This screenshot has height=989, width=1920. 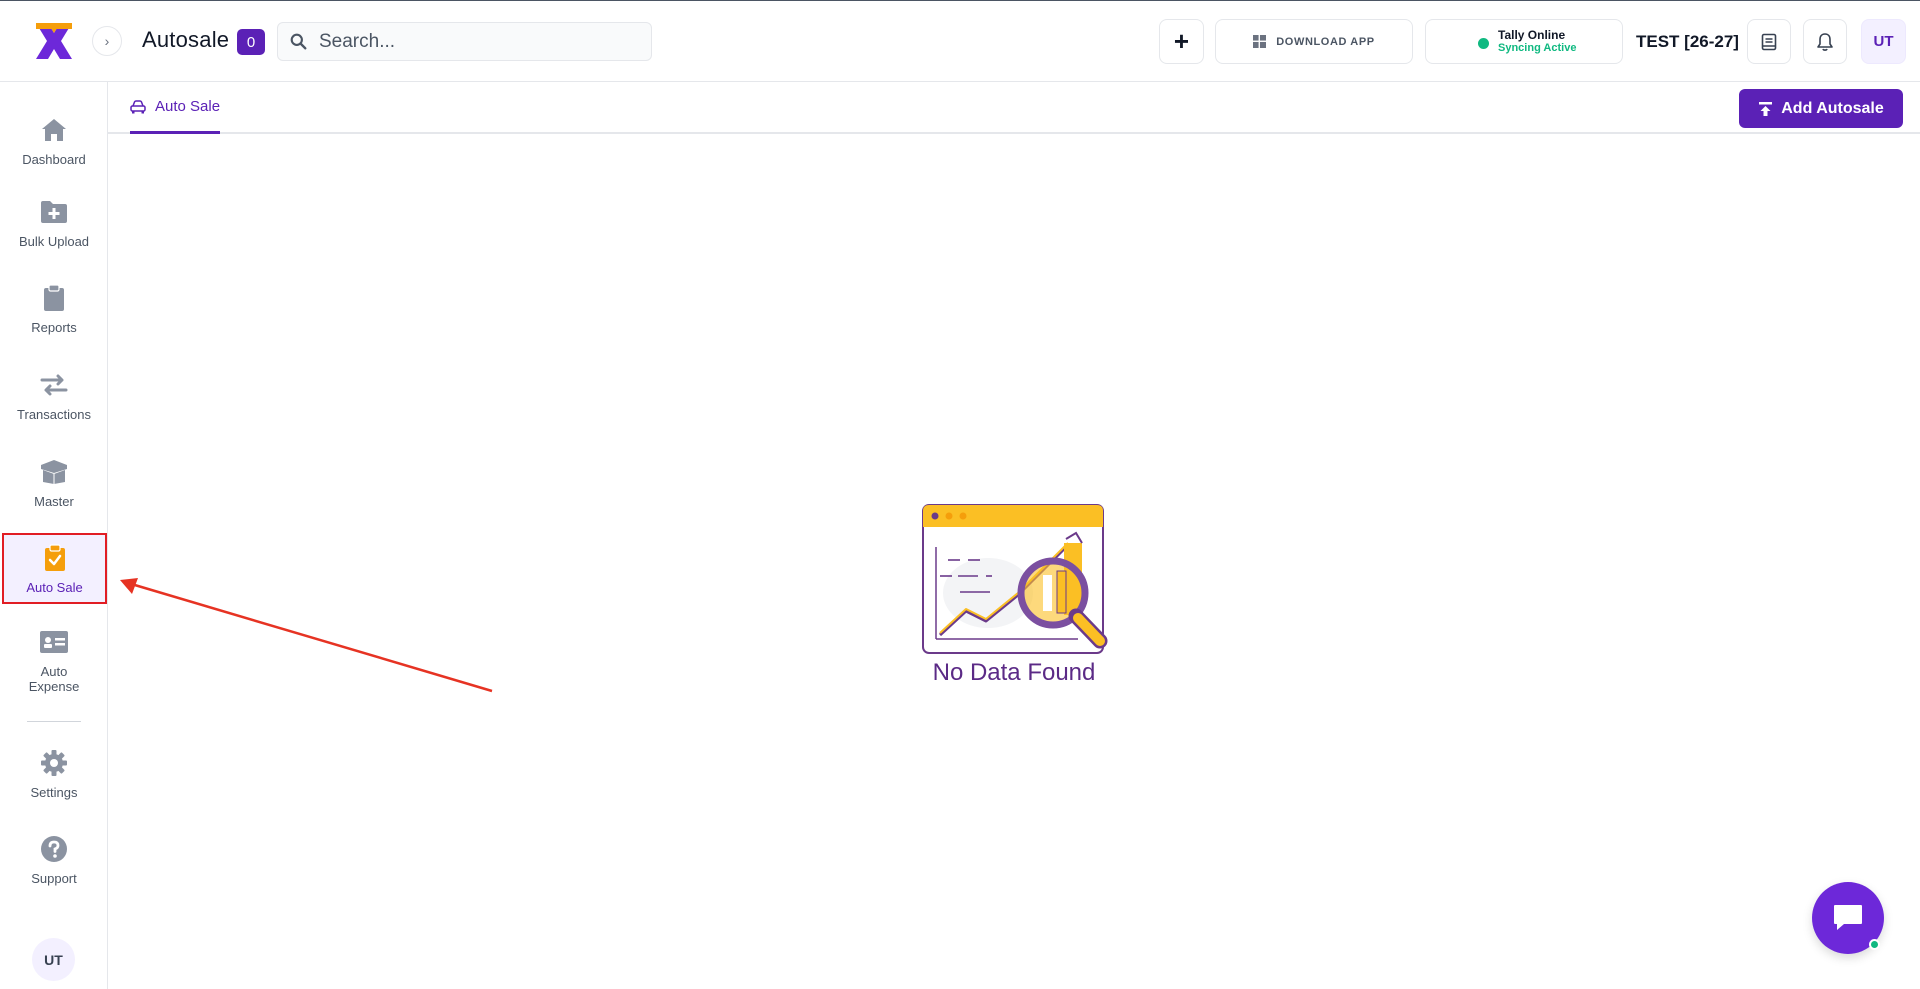 I want to click on sidebar-item-auto-expense: Auto Expense, so click(x=54, y=660).